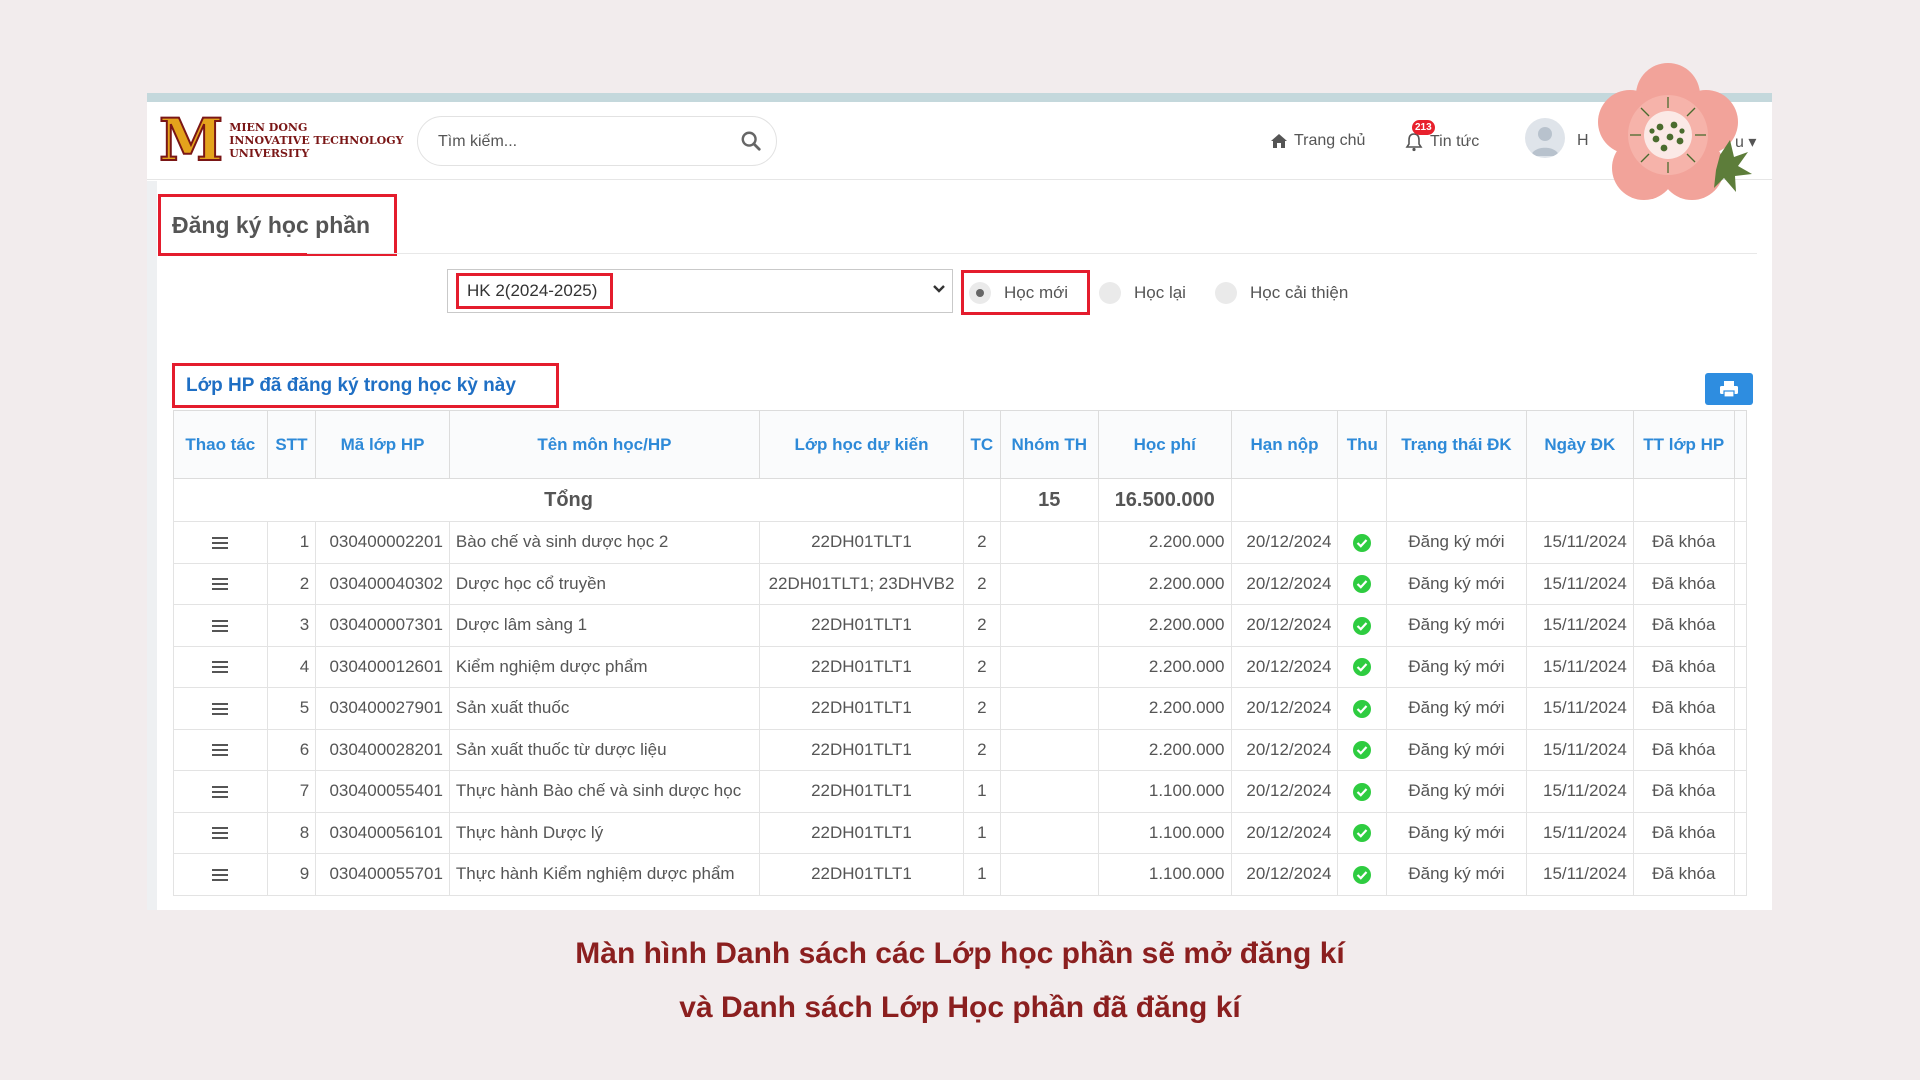  Describe the element at coordinates (291, 832) in the screenshot. I see `table-cell-stt: 8` at that location.